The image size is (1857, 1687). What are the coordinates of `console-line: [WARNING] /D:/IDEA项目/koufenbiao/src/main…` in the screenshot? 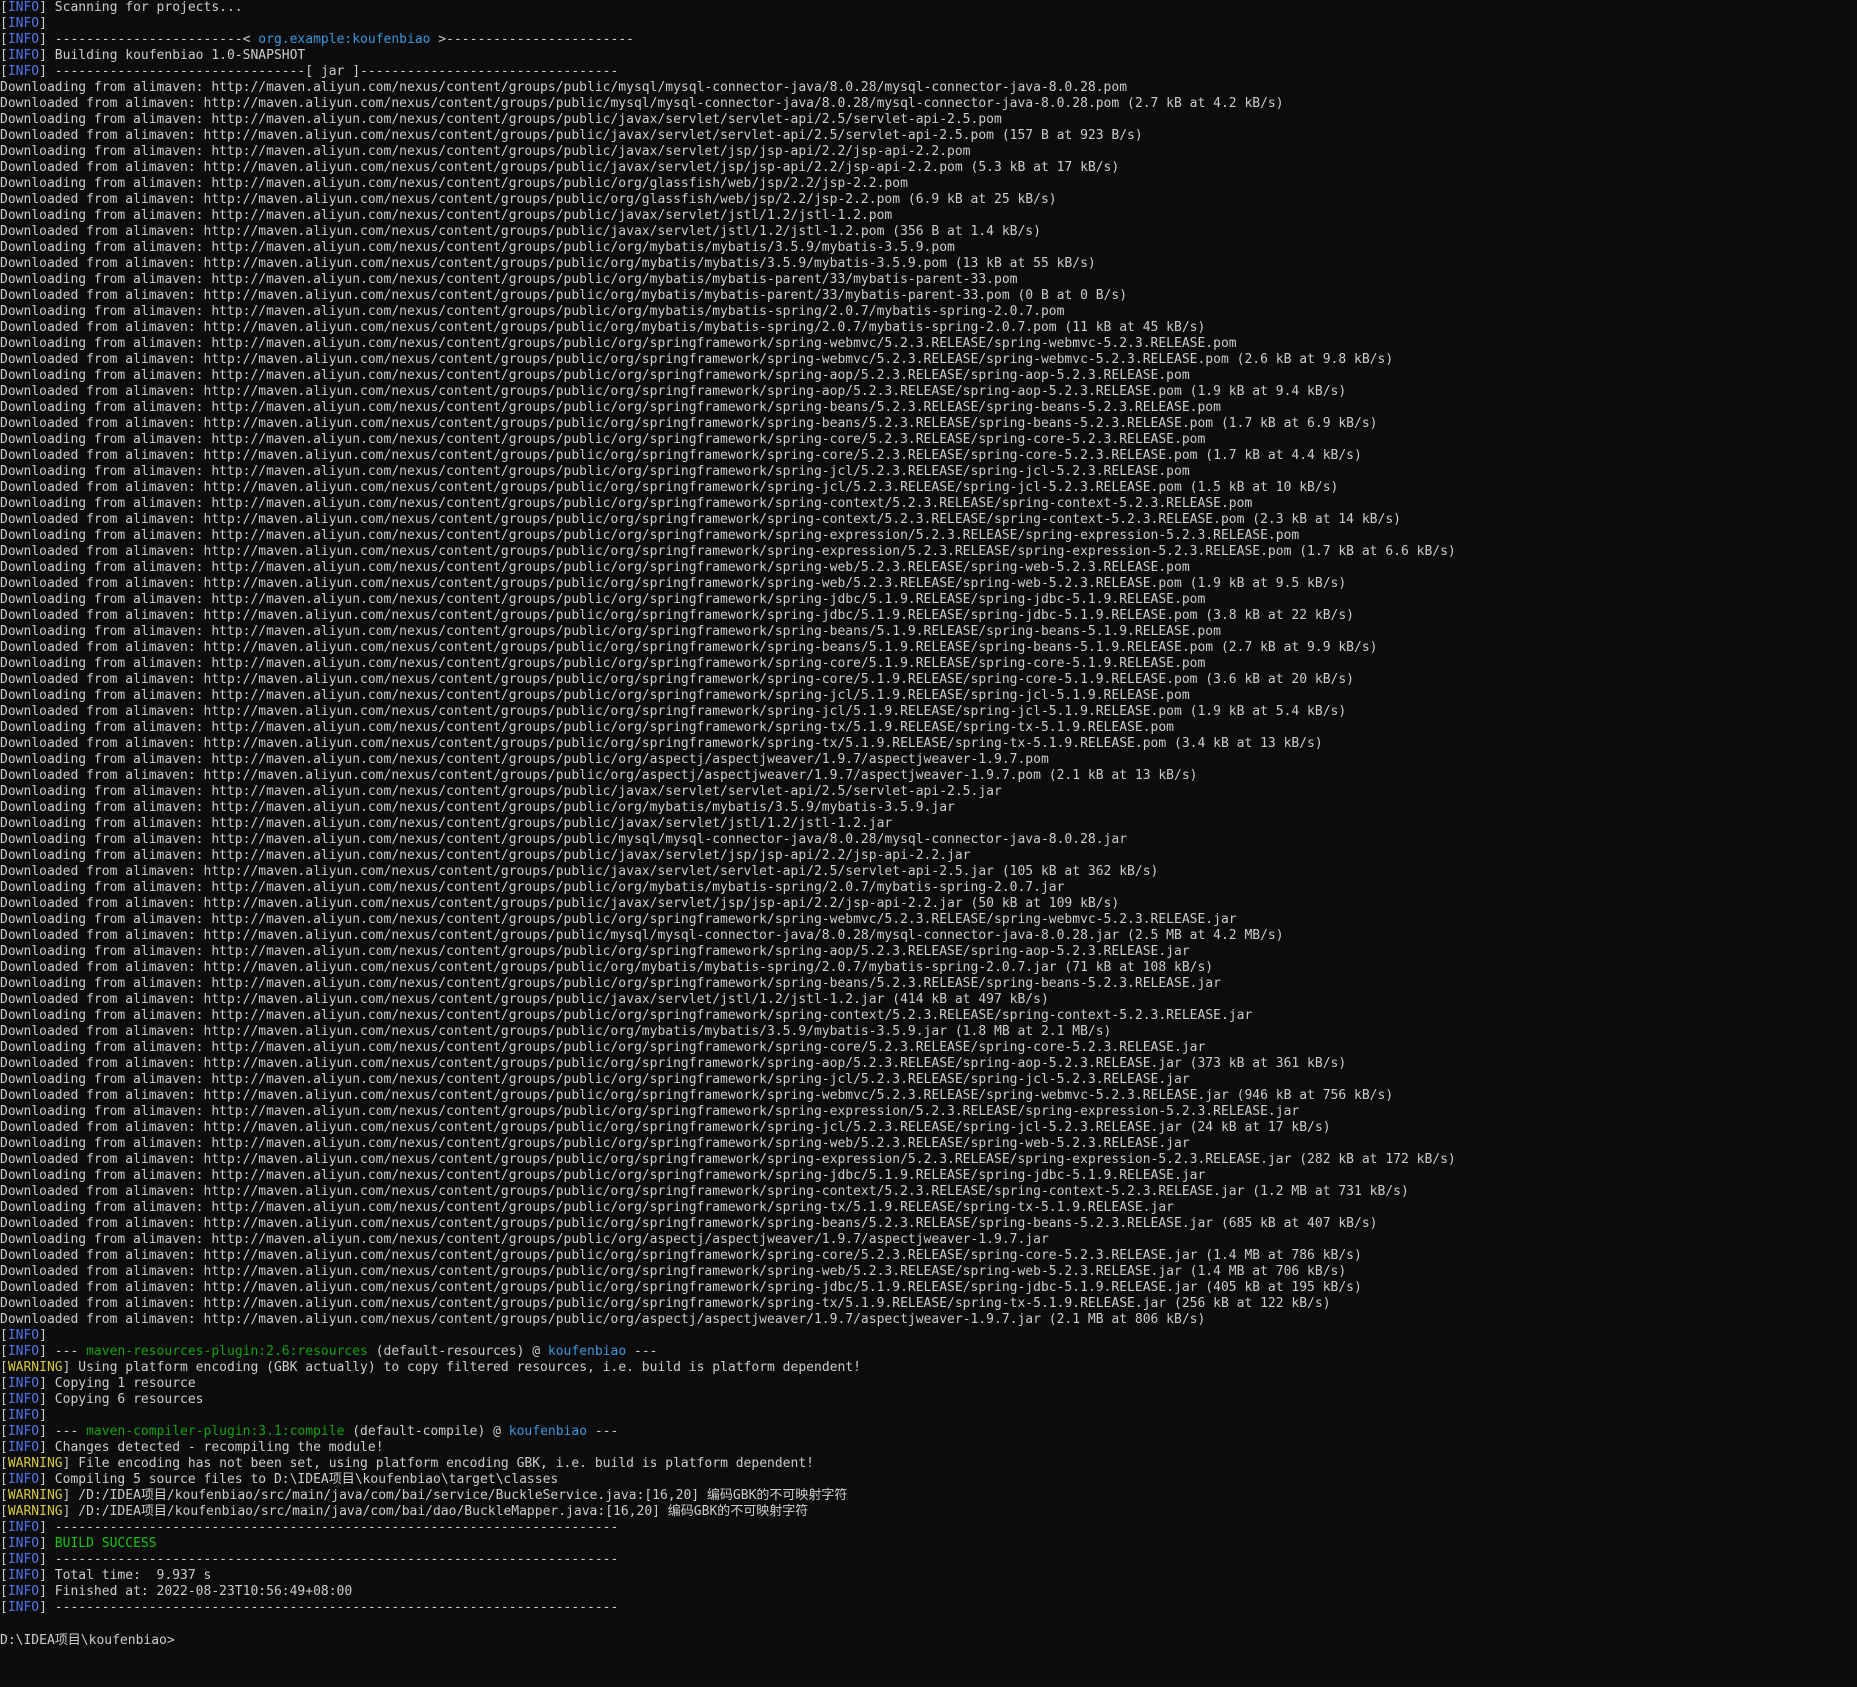 It's located at (928, 1496).